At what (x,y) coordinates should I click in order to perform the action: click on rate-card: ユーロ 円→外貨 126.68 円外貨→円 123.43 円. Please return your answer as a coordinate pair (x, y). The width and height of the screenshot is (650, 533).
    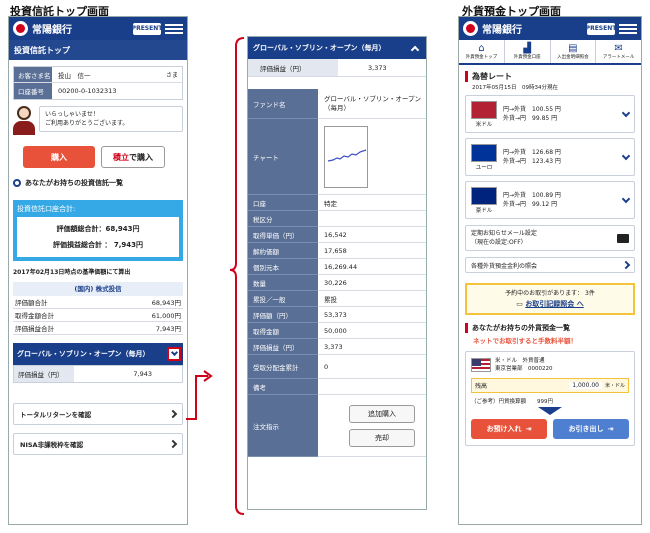
    Looking at the image, I should click on (550, 157).